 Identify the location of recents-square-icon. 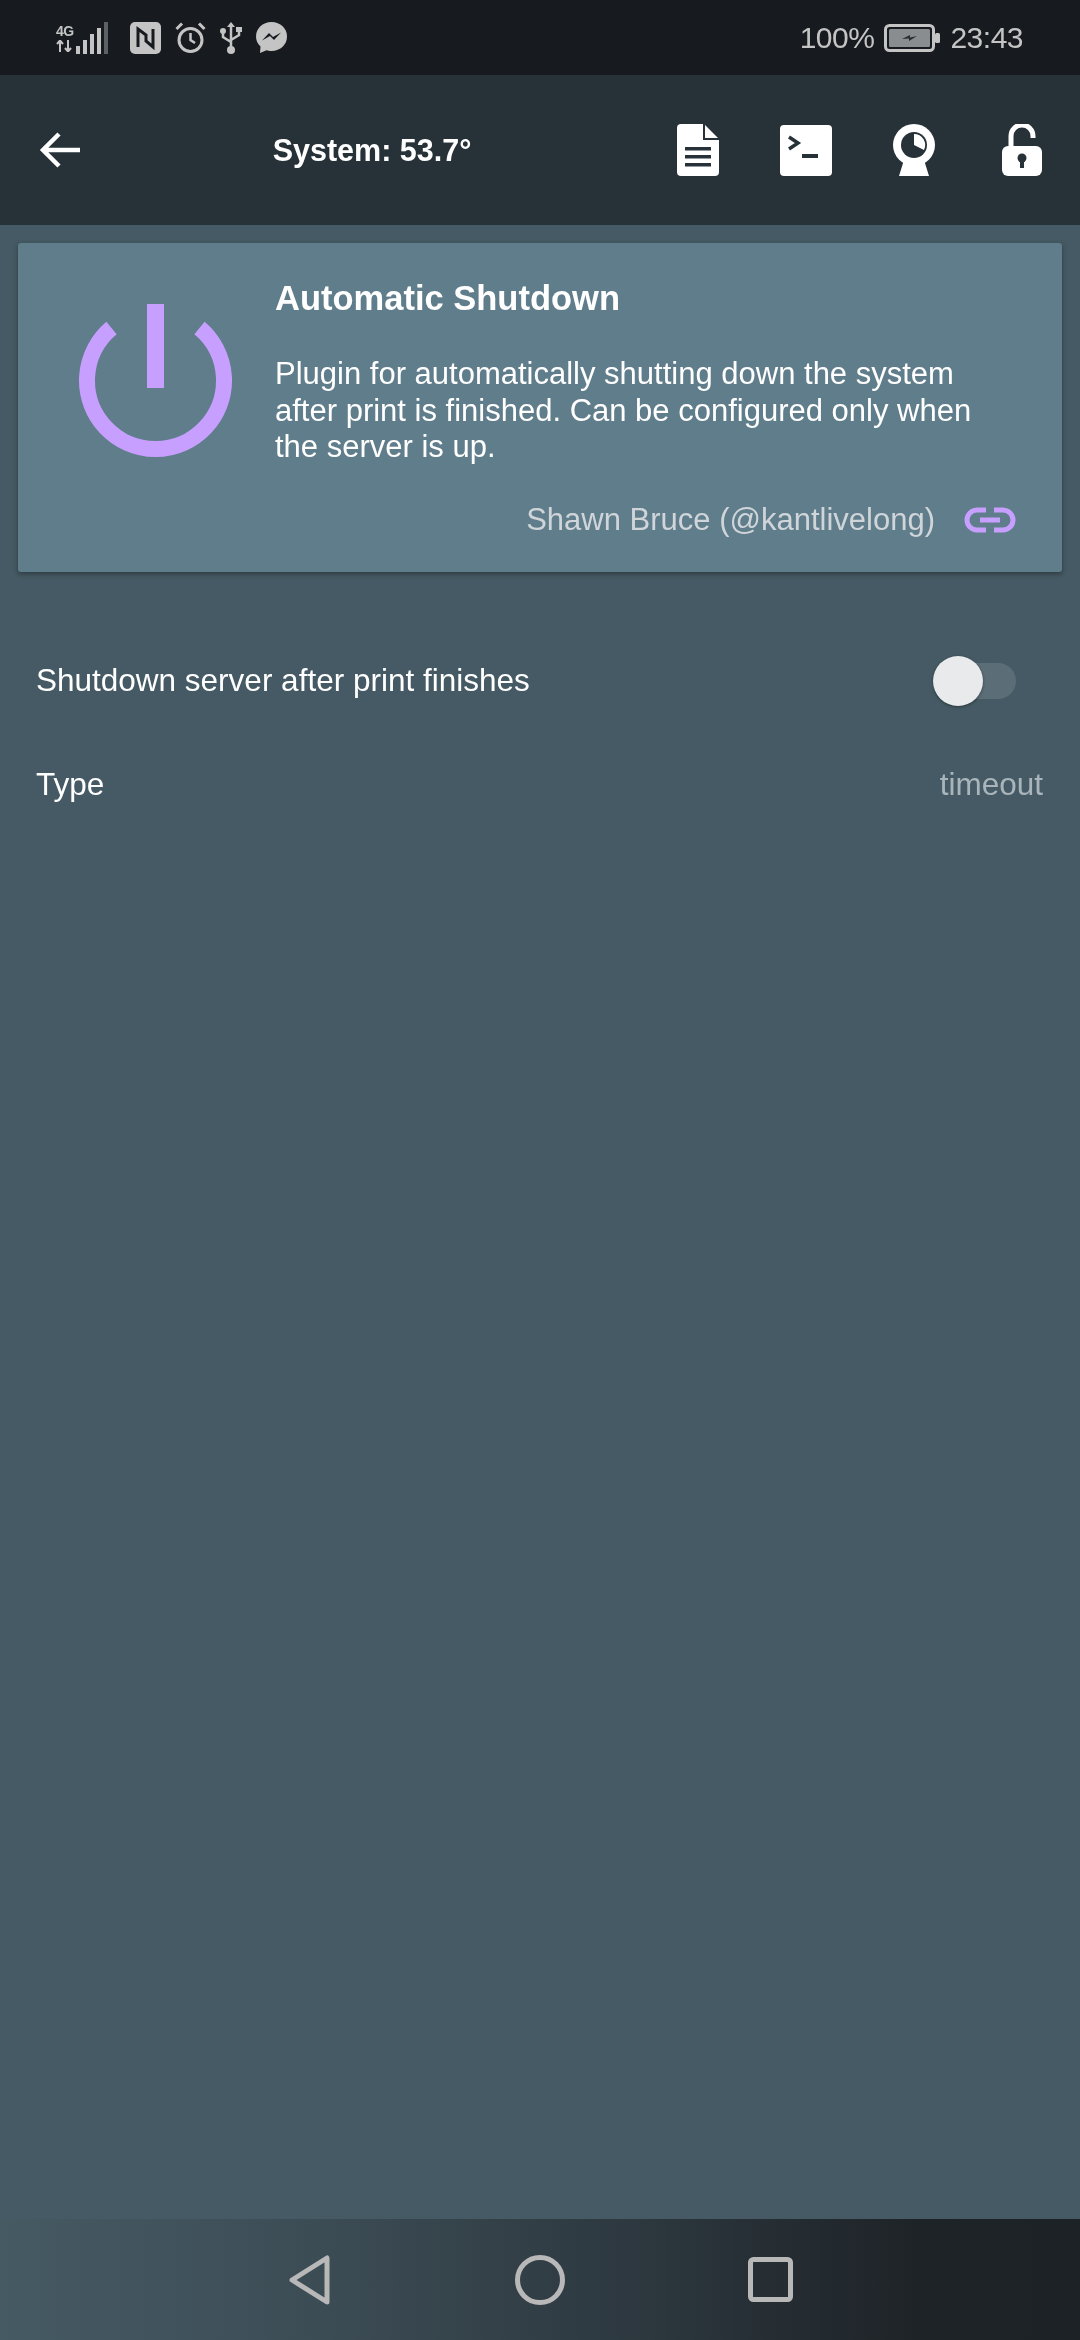
(770, 2279).